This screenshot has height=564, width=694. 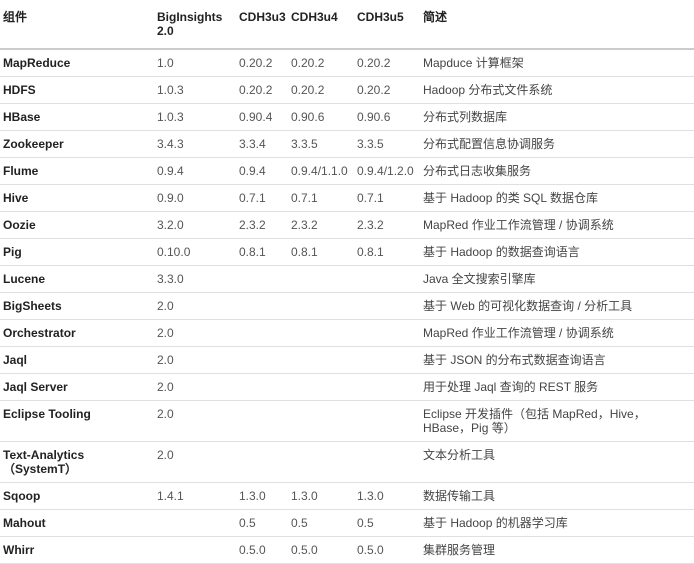 What do you see at coordinates (262, 496) in the screenshot?
I see `cdh3u3-version: 1.3.0` at bounding box center [262, 496].